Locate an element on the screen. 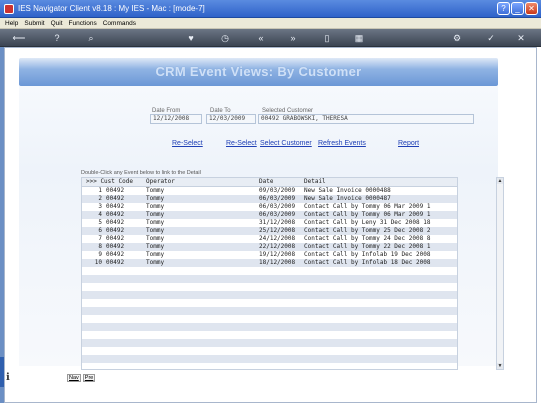 The height and width of the screenshot is (406, 541). row-number: 9 is located at coordinates (100, 254).